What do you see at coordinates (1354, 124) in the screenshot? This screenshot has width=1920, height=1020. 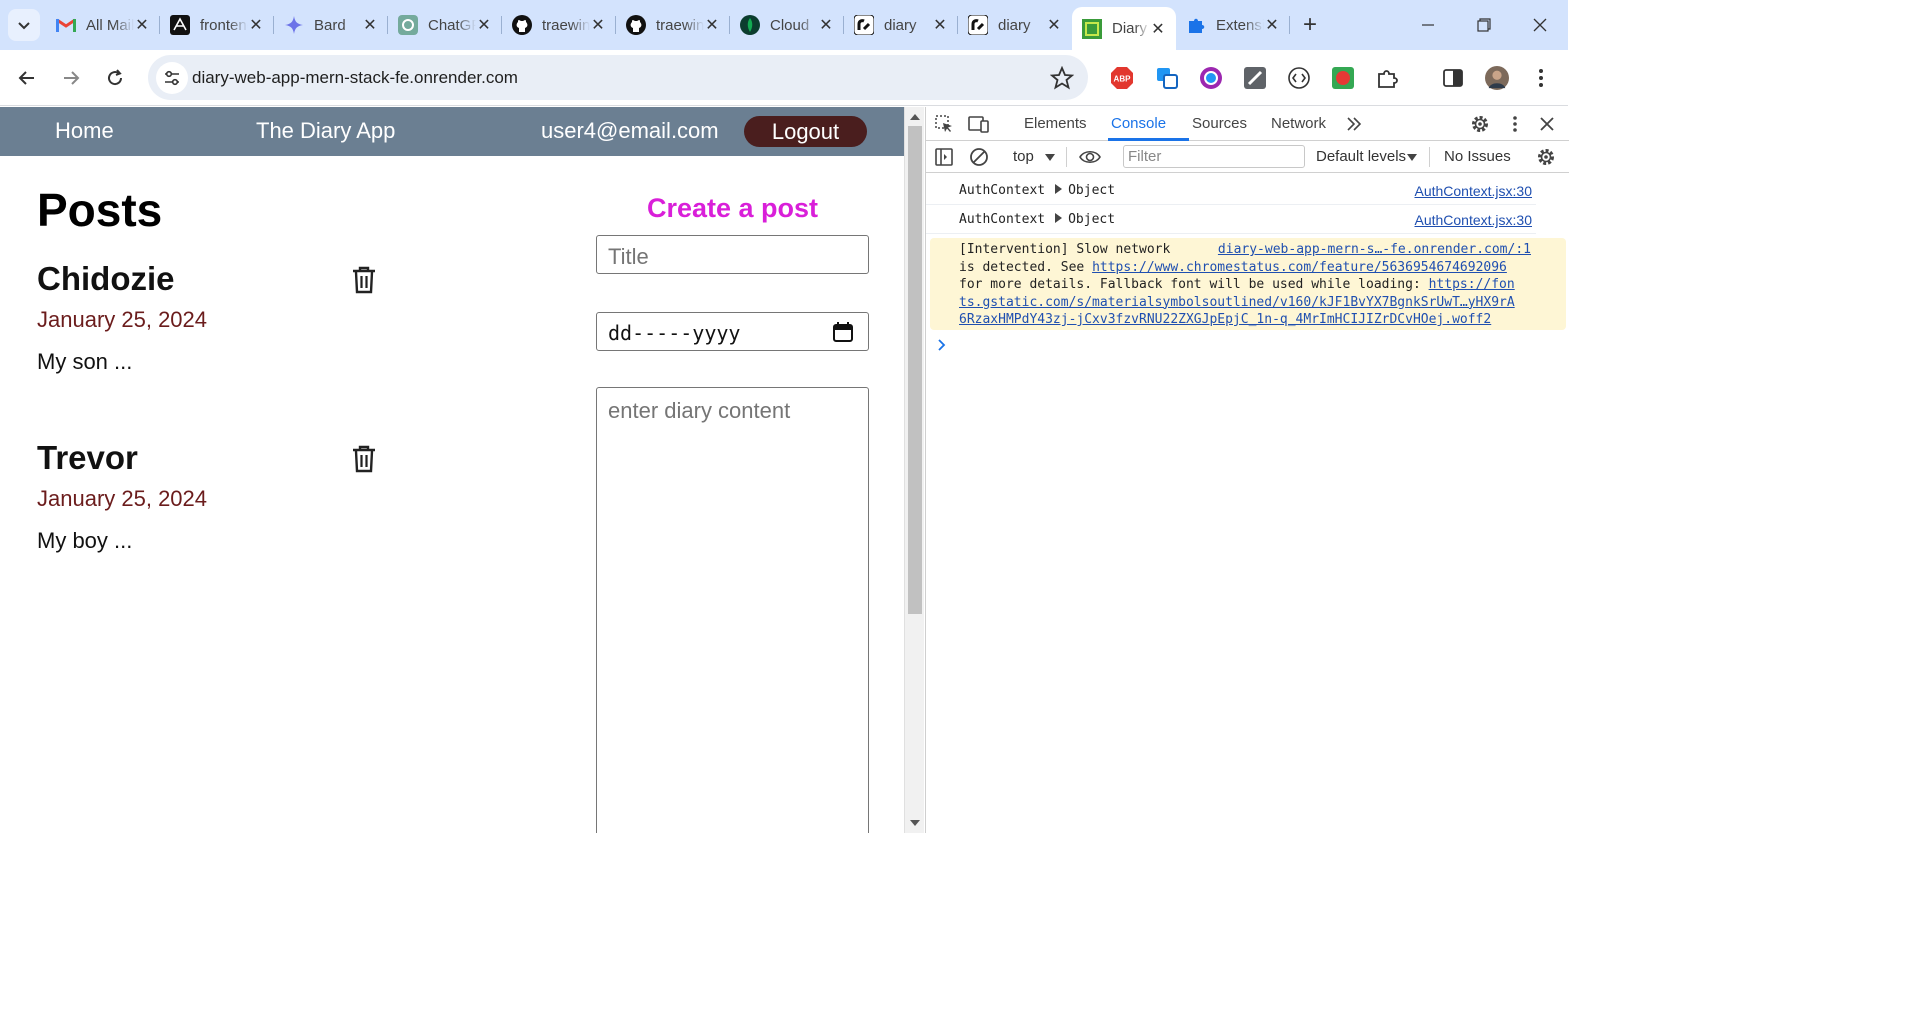 I see `more-tabs-button` at bounding box center [1354, 124].